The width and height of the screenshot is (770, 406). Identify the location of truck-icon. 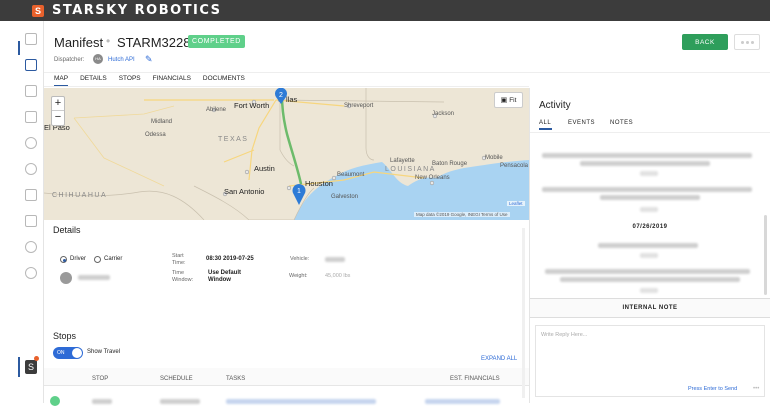
(31, 195).